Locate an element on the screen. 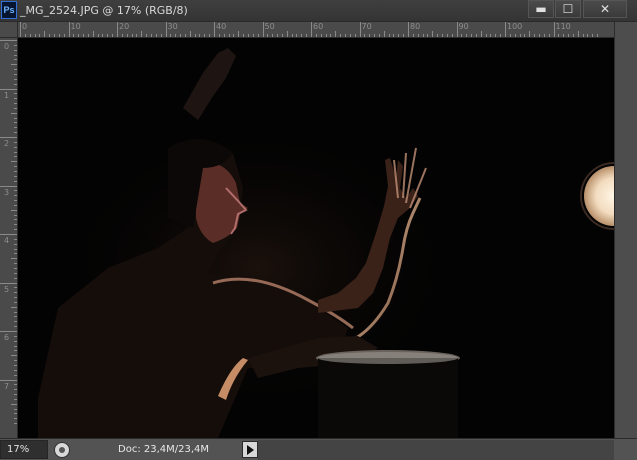 The width and height of the screenshot is (637, 460). ruler-label: 7 is located at coordinates (7, 386).